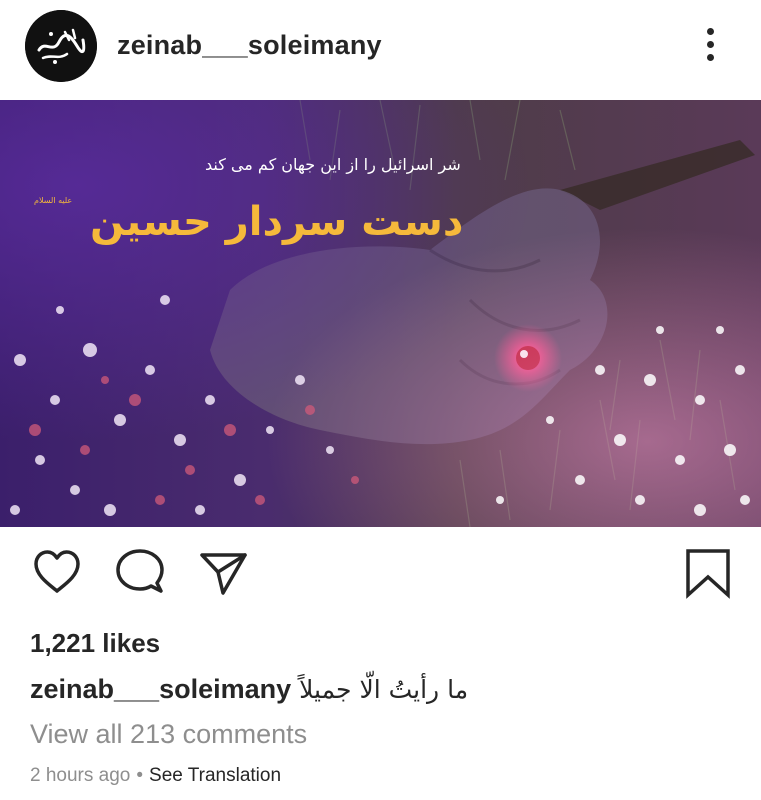 The height and width of the screenshot is (800, 761). What do you see at coordinates (708, 572) in the screenshot?
I see `bookmark-icon` at bounding box center [708, 572].